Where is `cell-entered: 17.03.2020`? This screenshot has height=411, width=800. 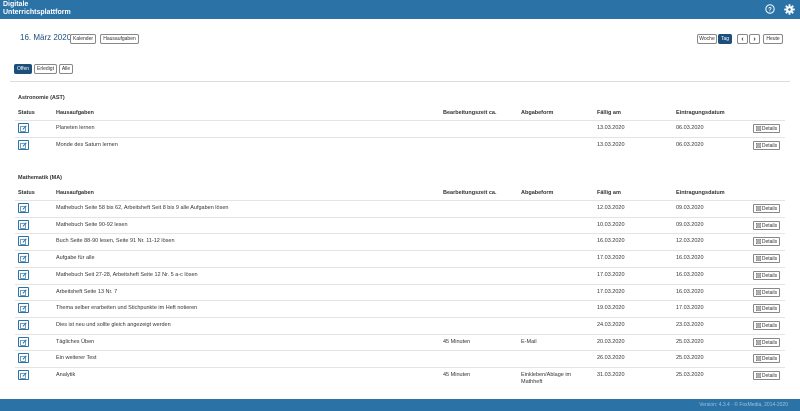 cell-entered: 17.03.2020 is located at coordinates (690, 308).